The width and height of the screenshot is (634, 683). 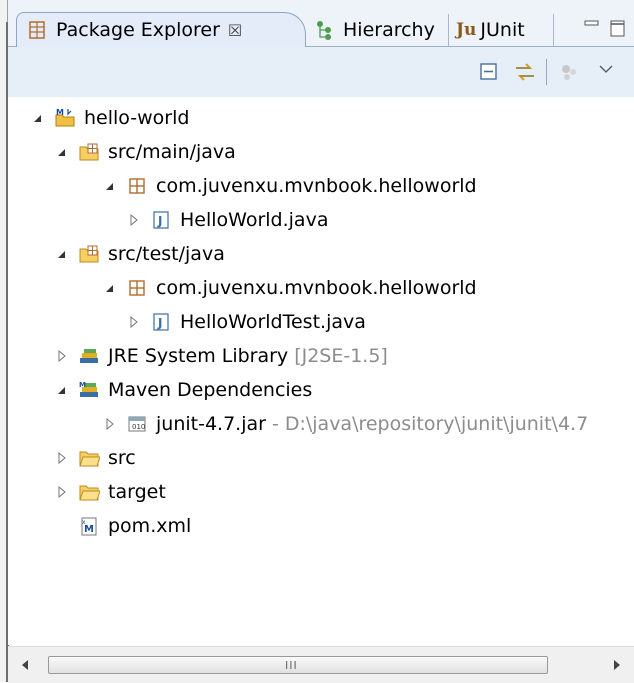 I want to click on scroll-left-icon, so click(x=25, y=665).